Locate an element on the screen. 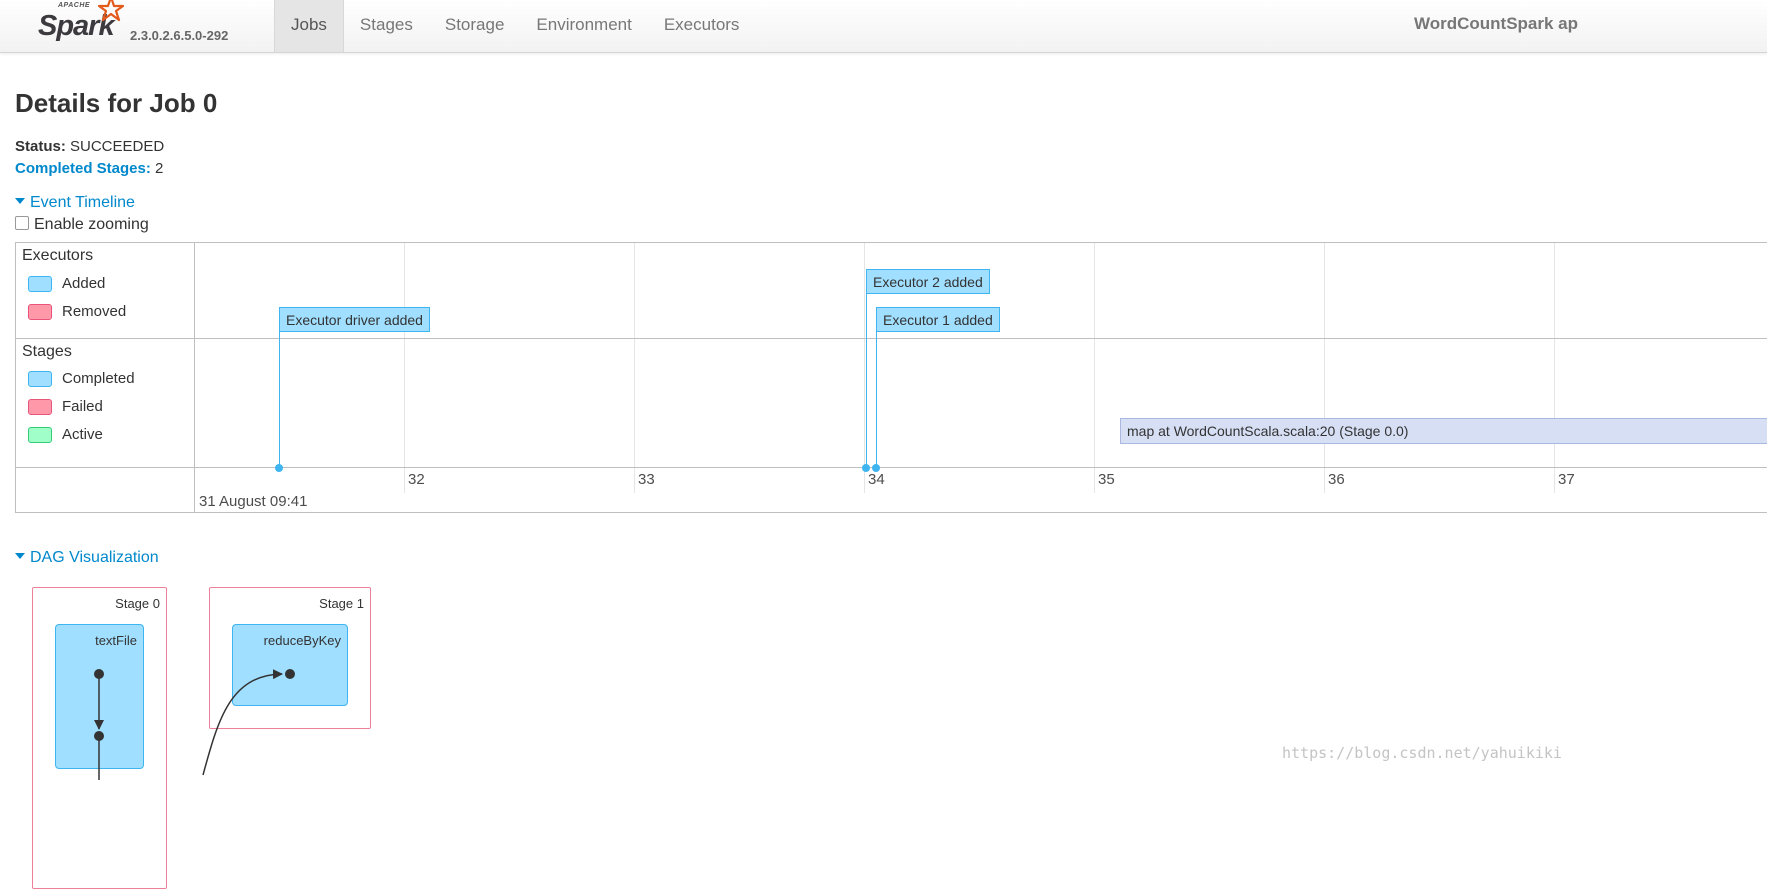 The width and height of the screenshot is (1767, 889). dag-edges is located at coordinates (194, 724).